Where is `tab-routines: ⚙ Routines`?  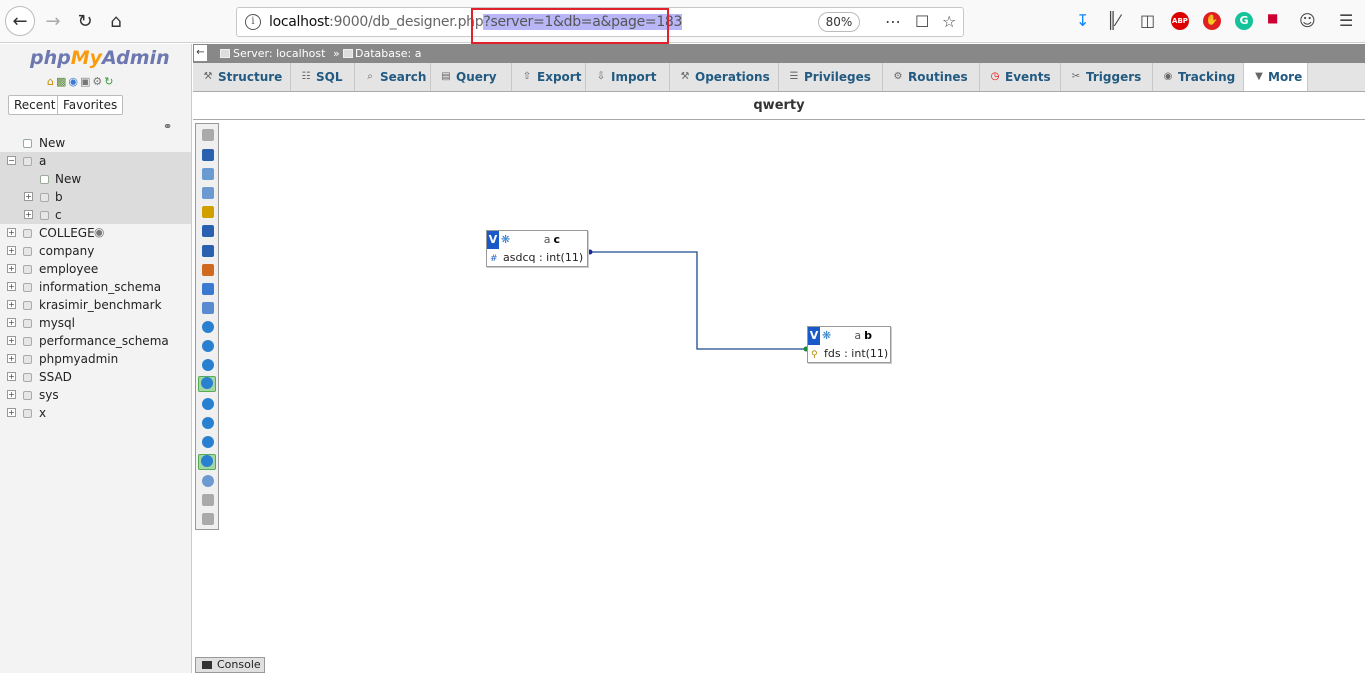
tab-routines: ⚙ Routines is located at coordinates (931, 77).